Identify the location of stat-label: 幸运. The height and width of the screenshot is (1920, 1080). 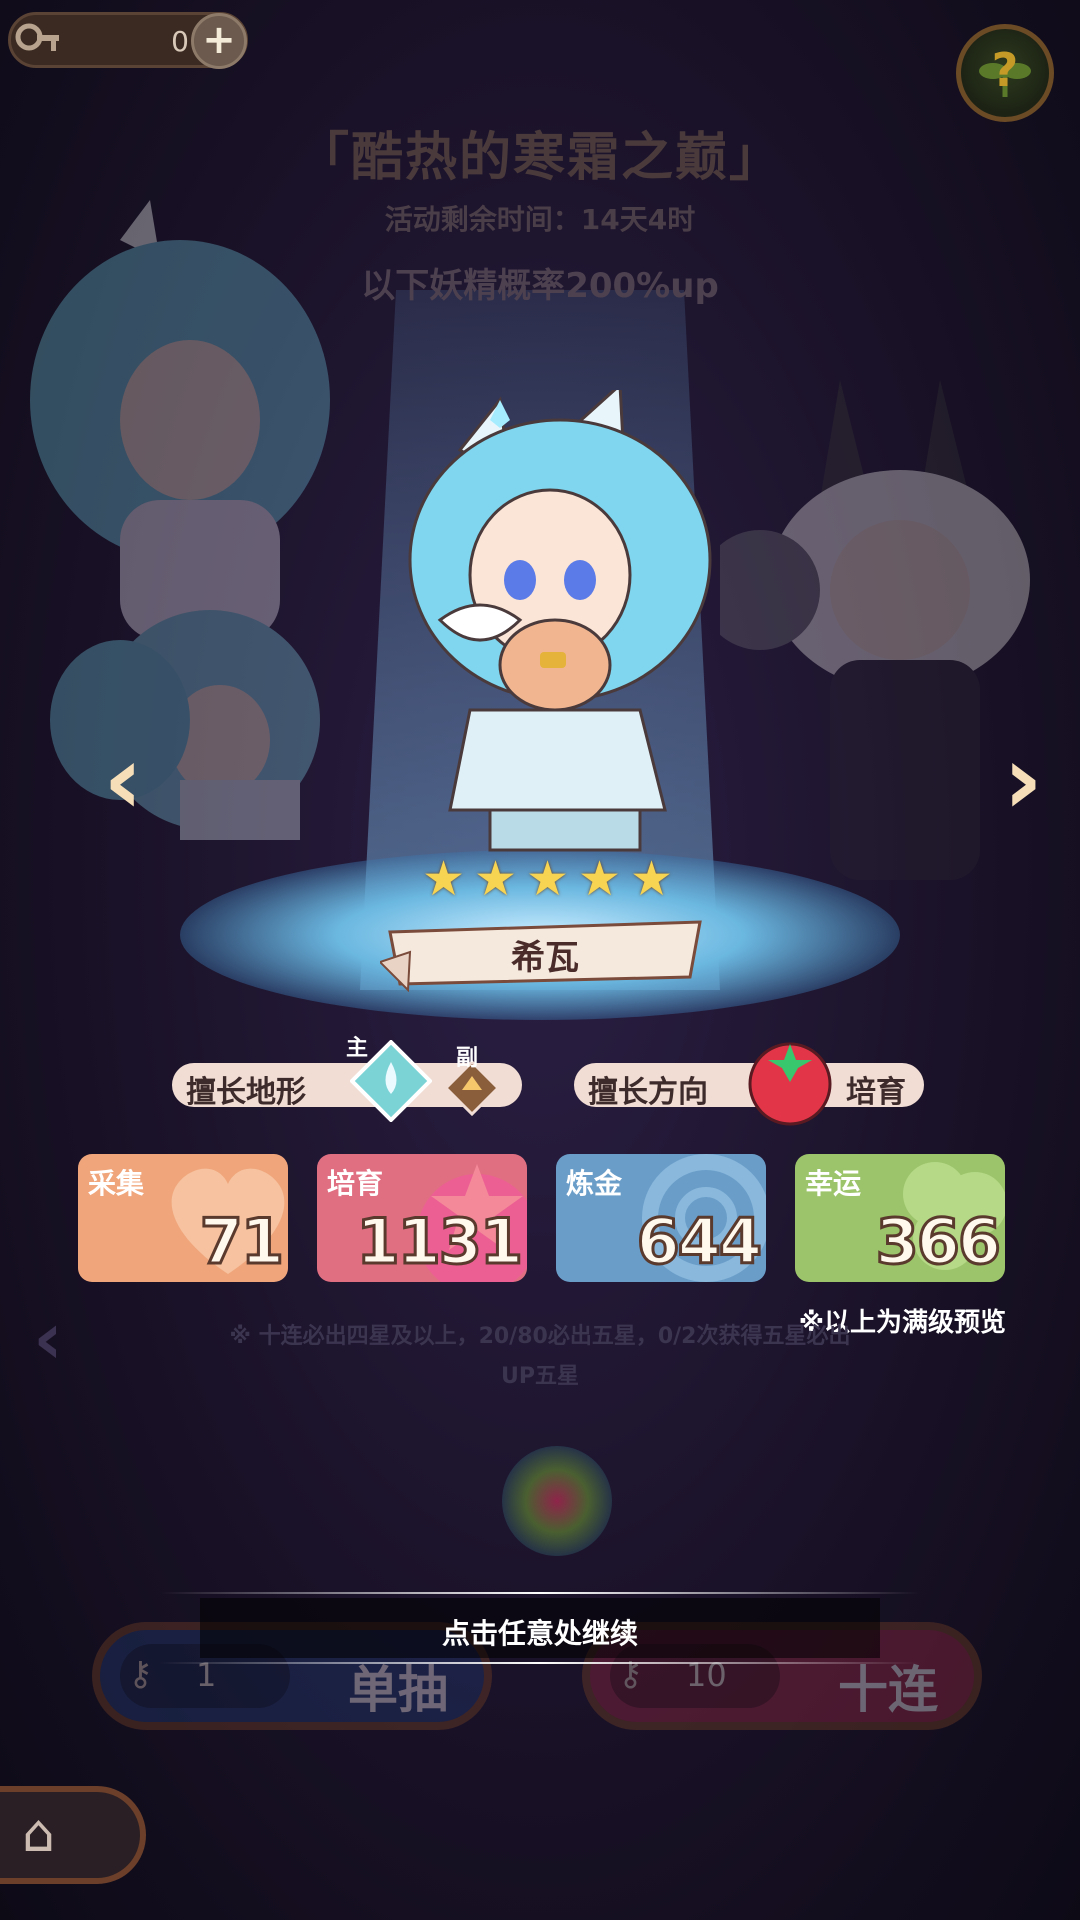
(833, 1183).